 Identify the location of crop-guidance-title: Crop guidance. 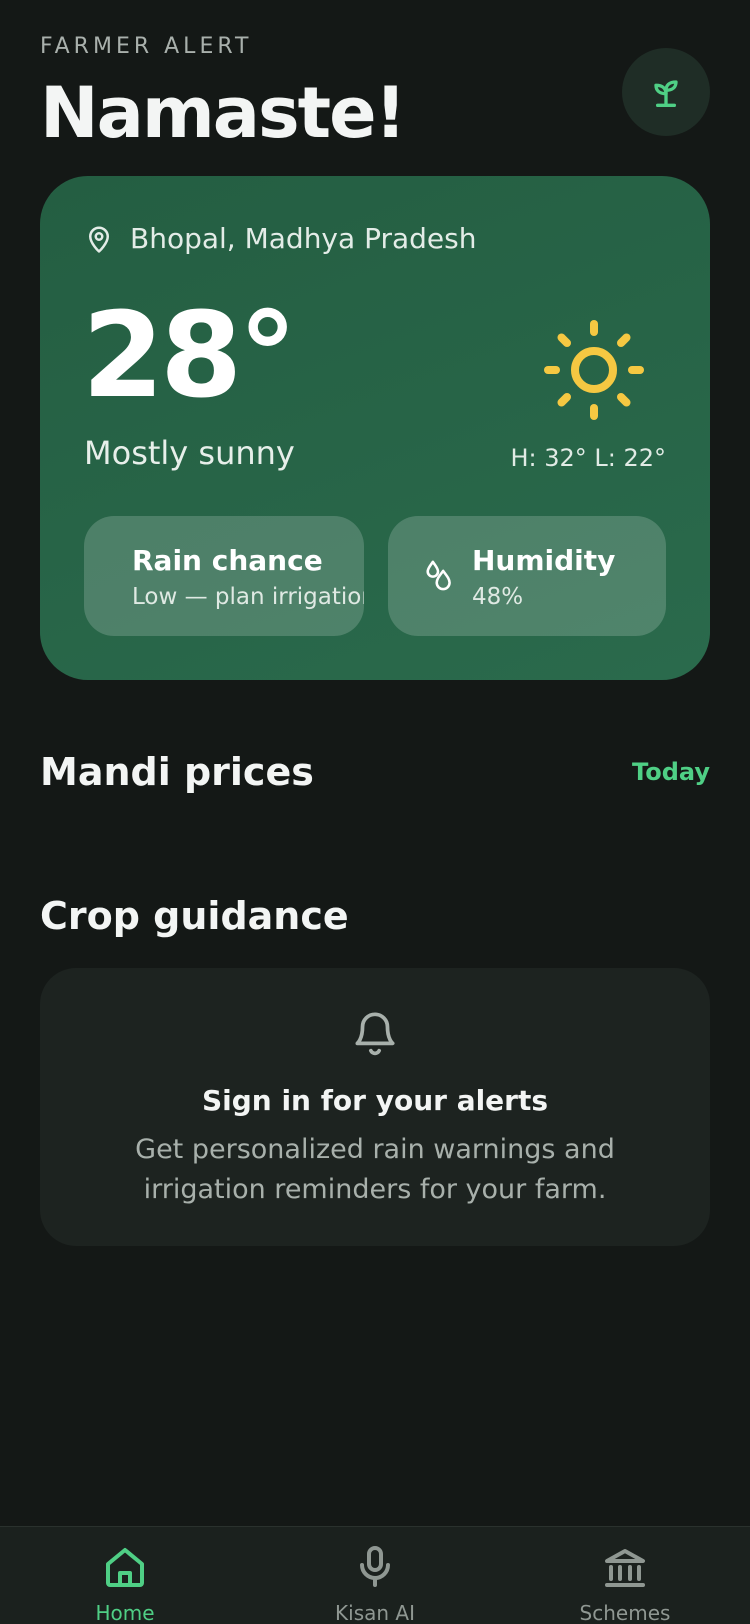
(194, 916).